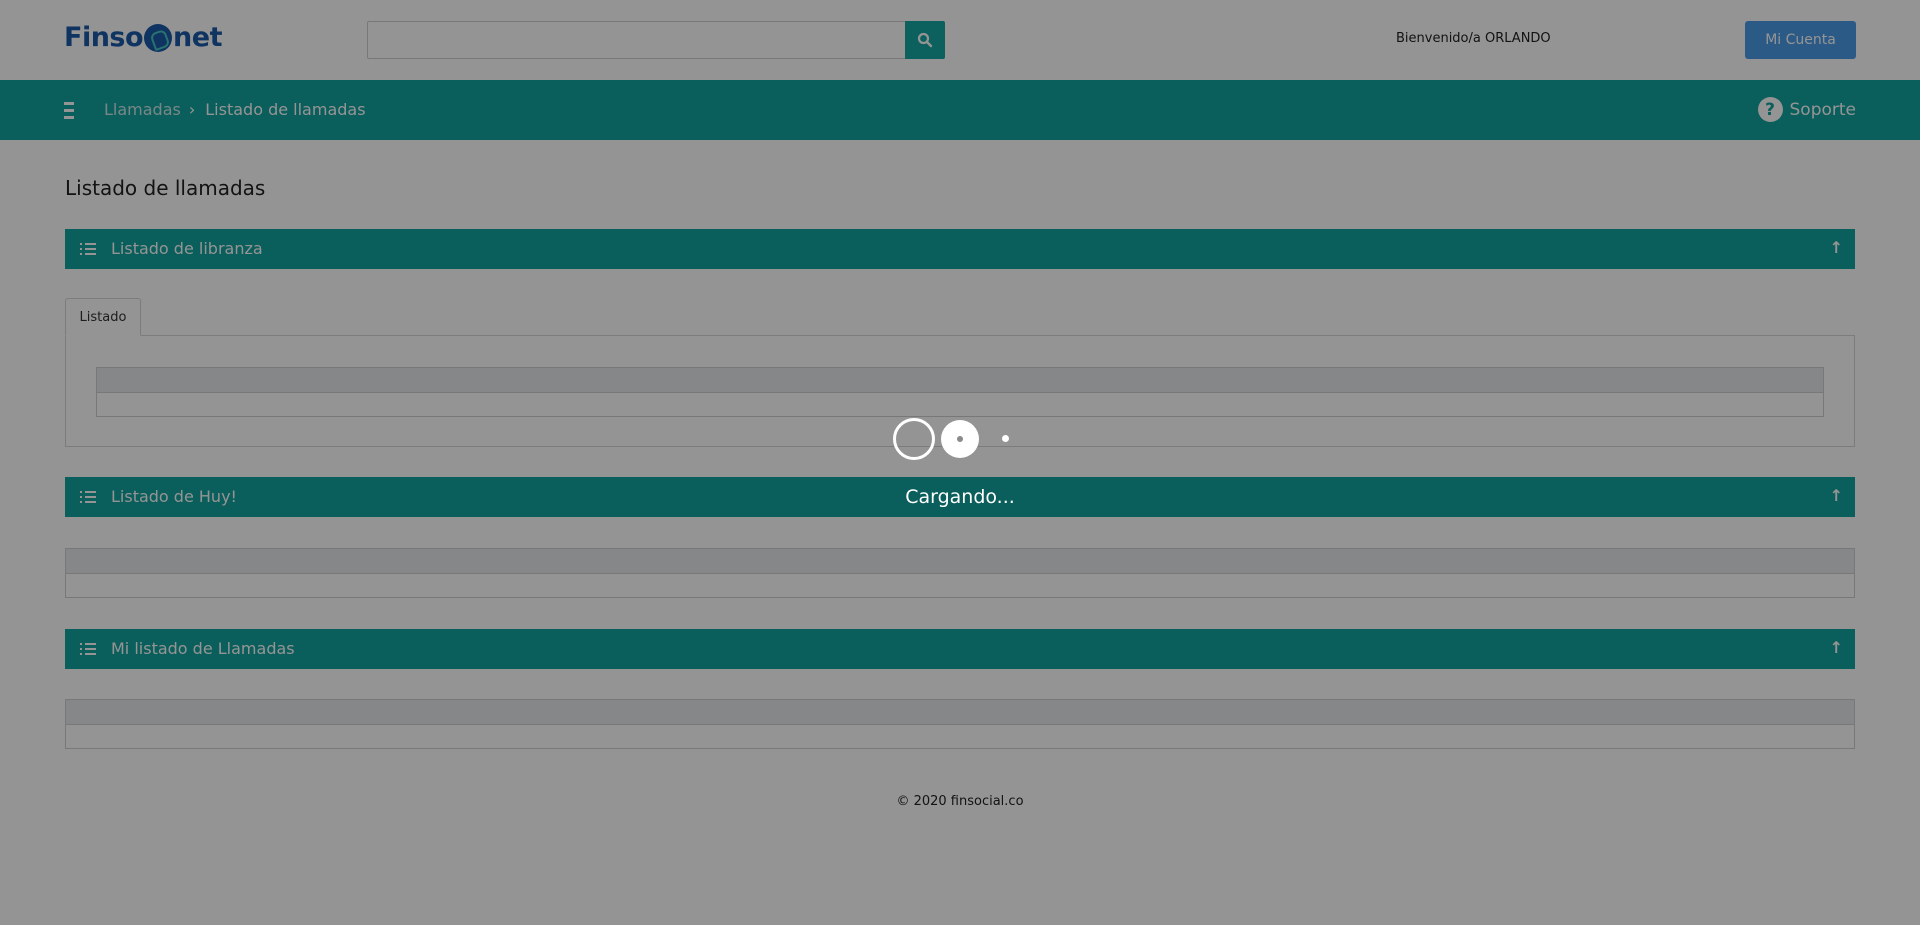 The image size is (1920, 925). What do you see at coordinates (960, 439) in the screenshot?
I see `spinner-dot-icon` at bounding box center [960, 439].